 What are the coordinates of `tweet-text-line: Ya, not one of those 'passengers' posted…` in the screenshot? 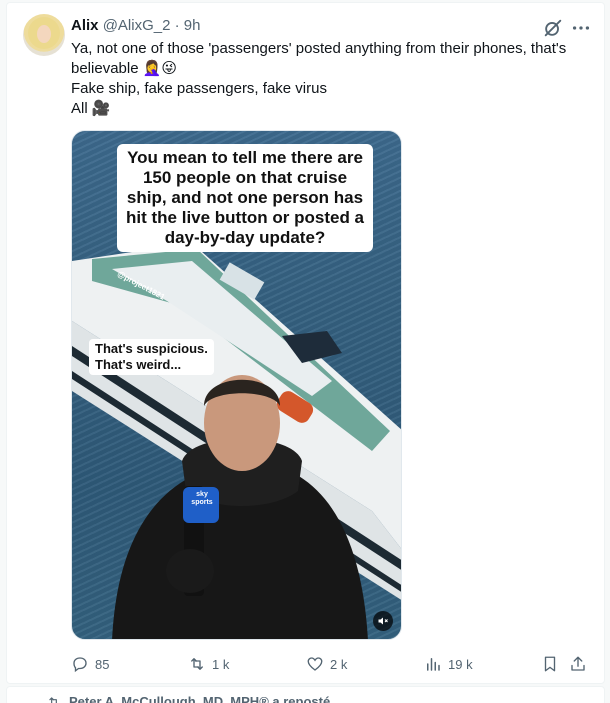 It's located at (319, 48).